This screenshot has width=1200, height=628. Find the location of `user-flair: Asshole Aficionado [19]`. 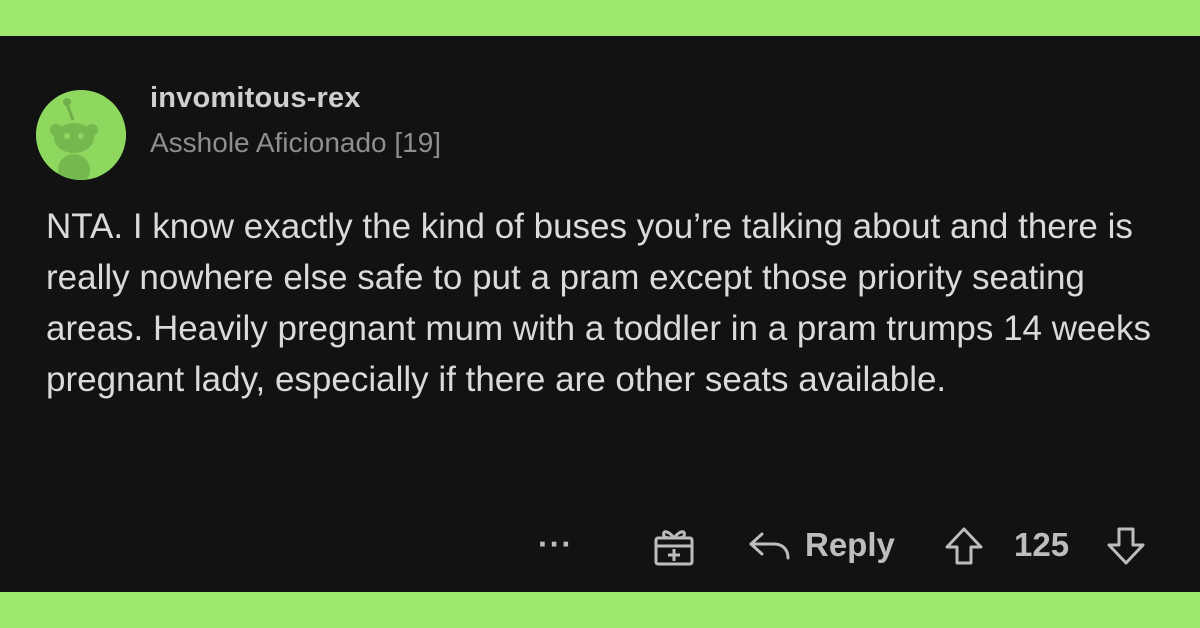

user-flair: Asshole Aficionado [19] is located at coordinates (296, 142).